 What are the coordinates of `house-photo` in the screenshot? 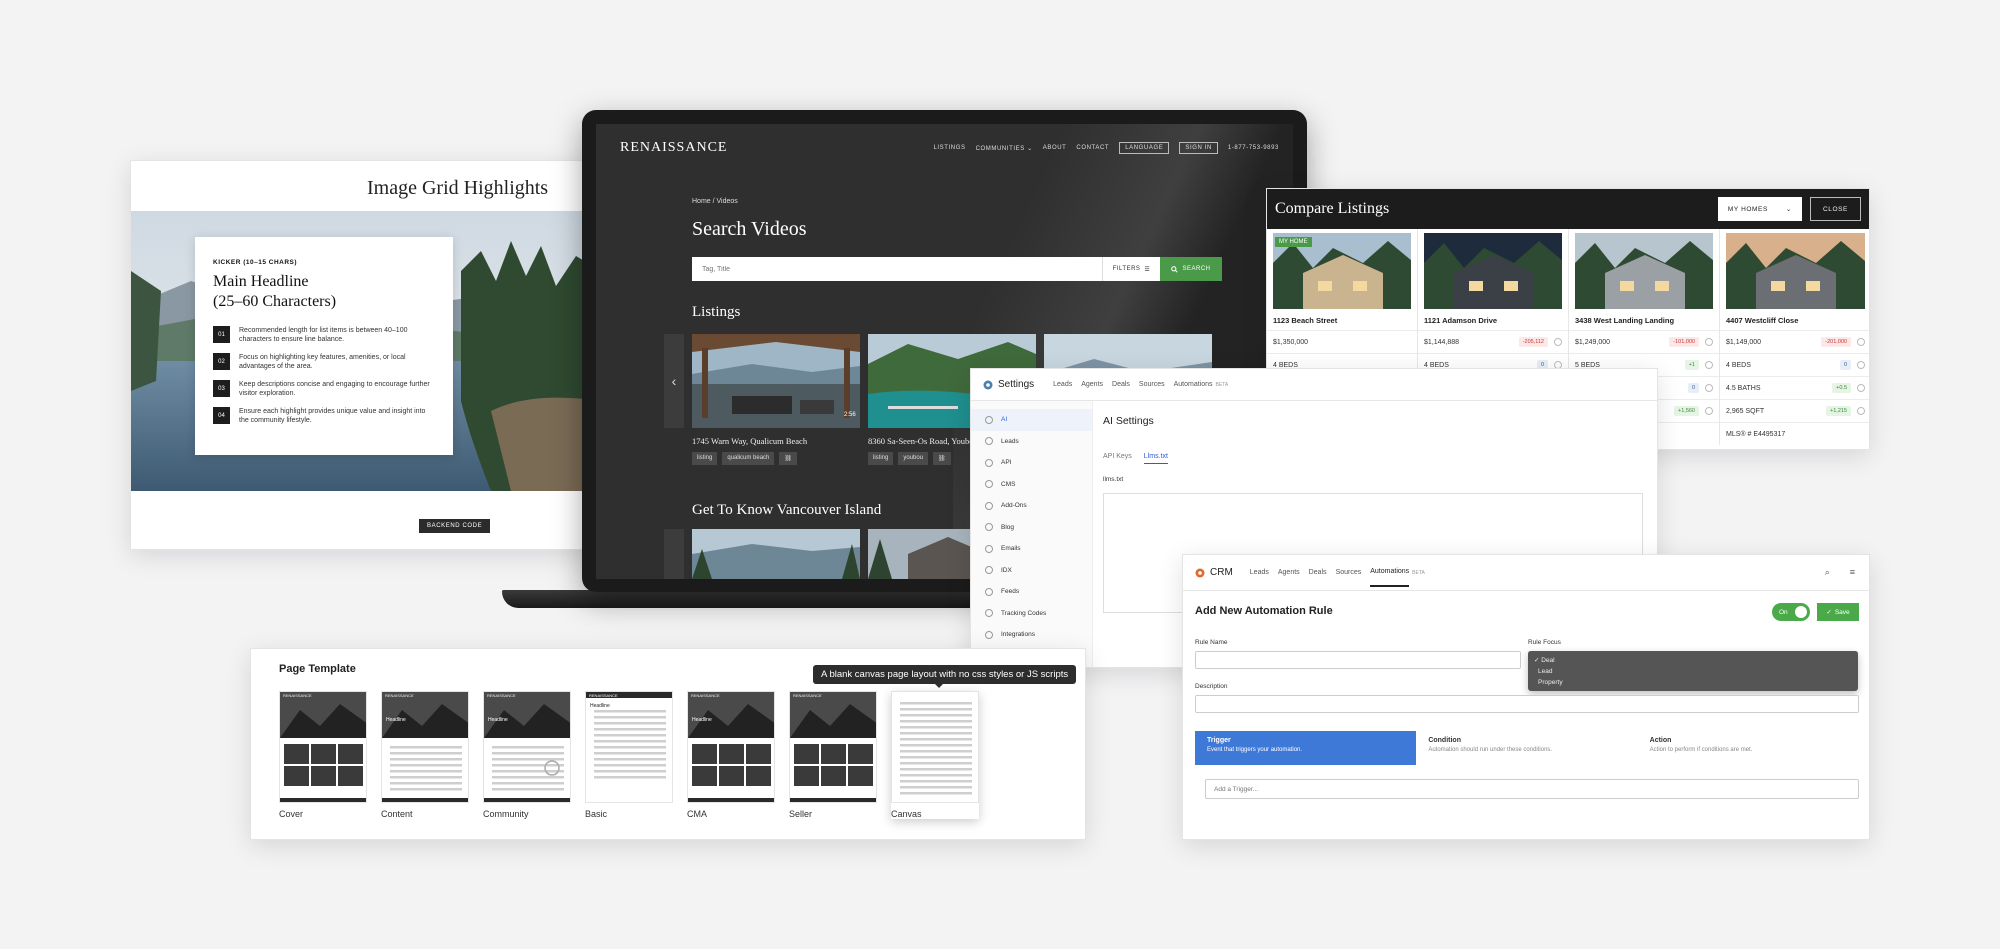 It's located at (1493, 271).